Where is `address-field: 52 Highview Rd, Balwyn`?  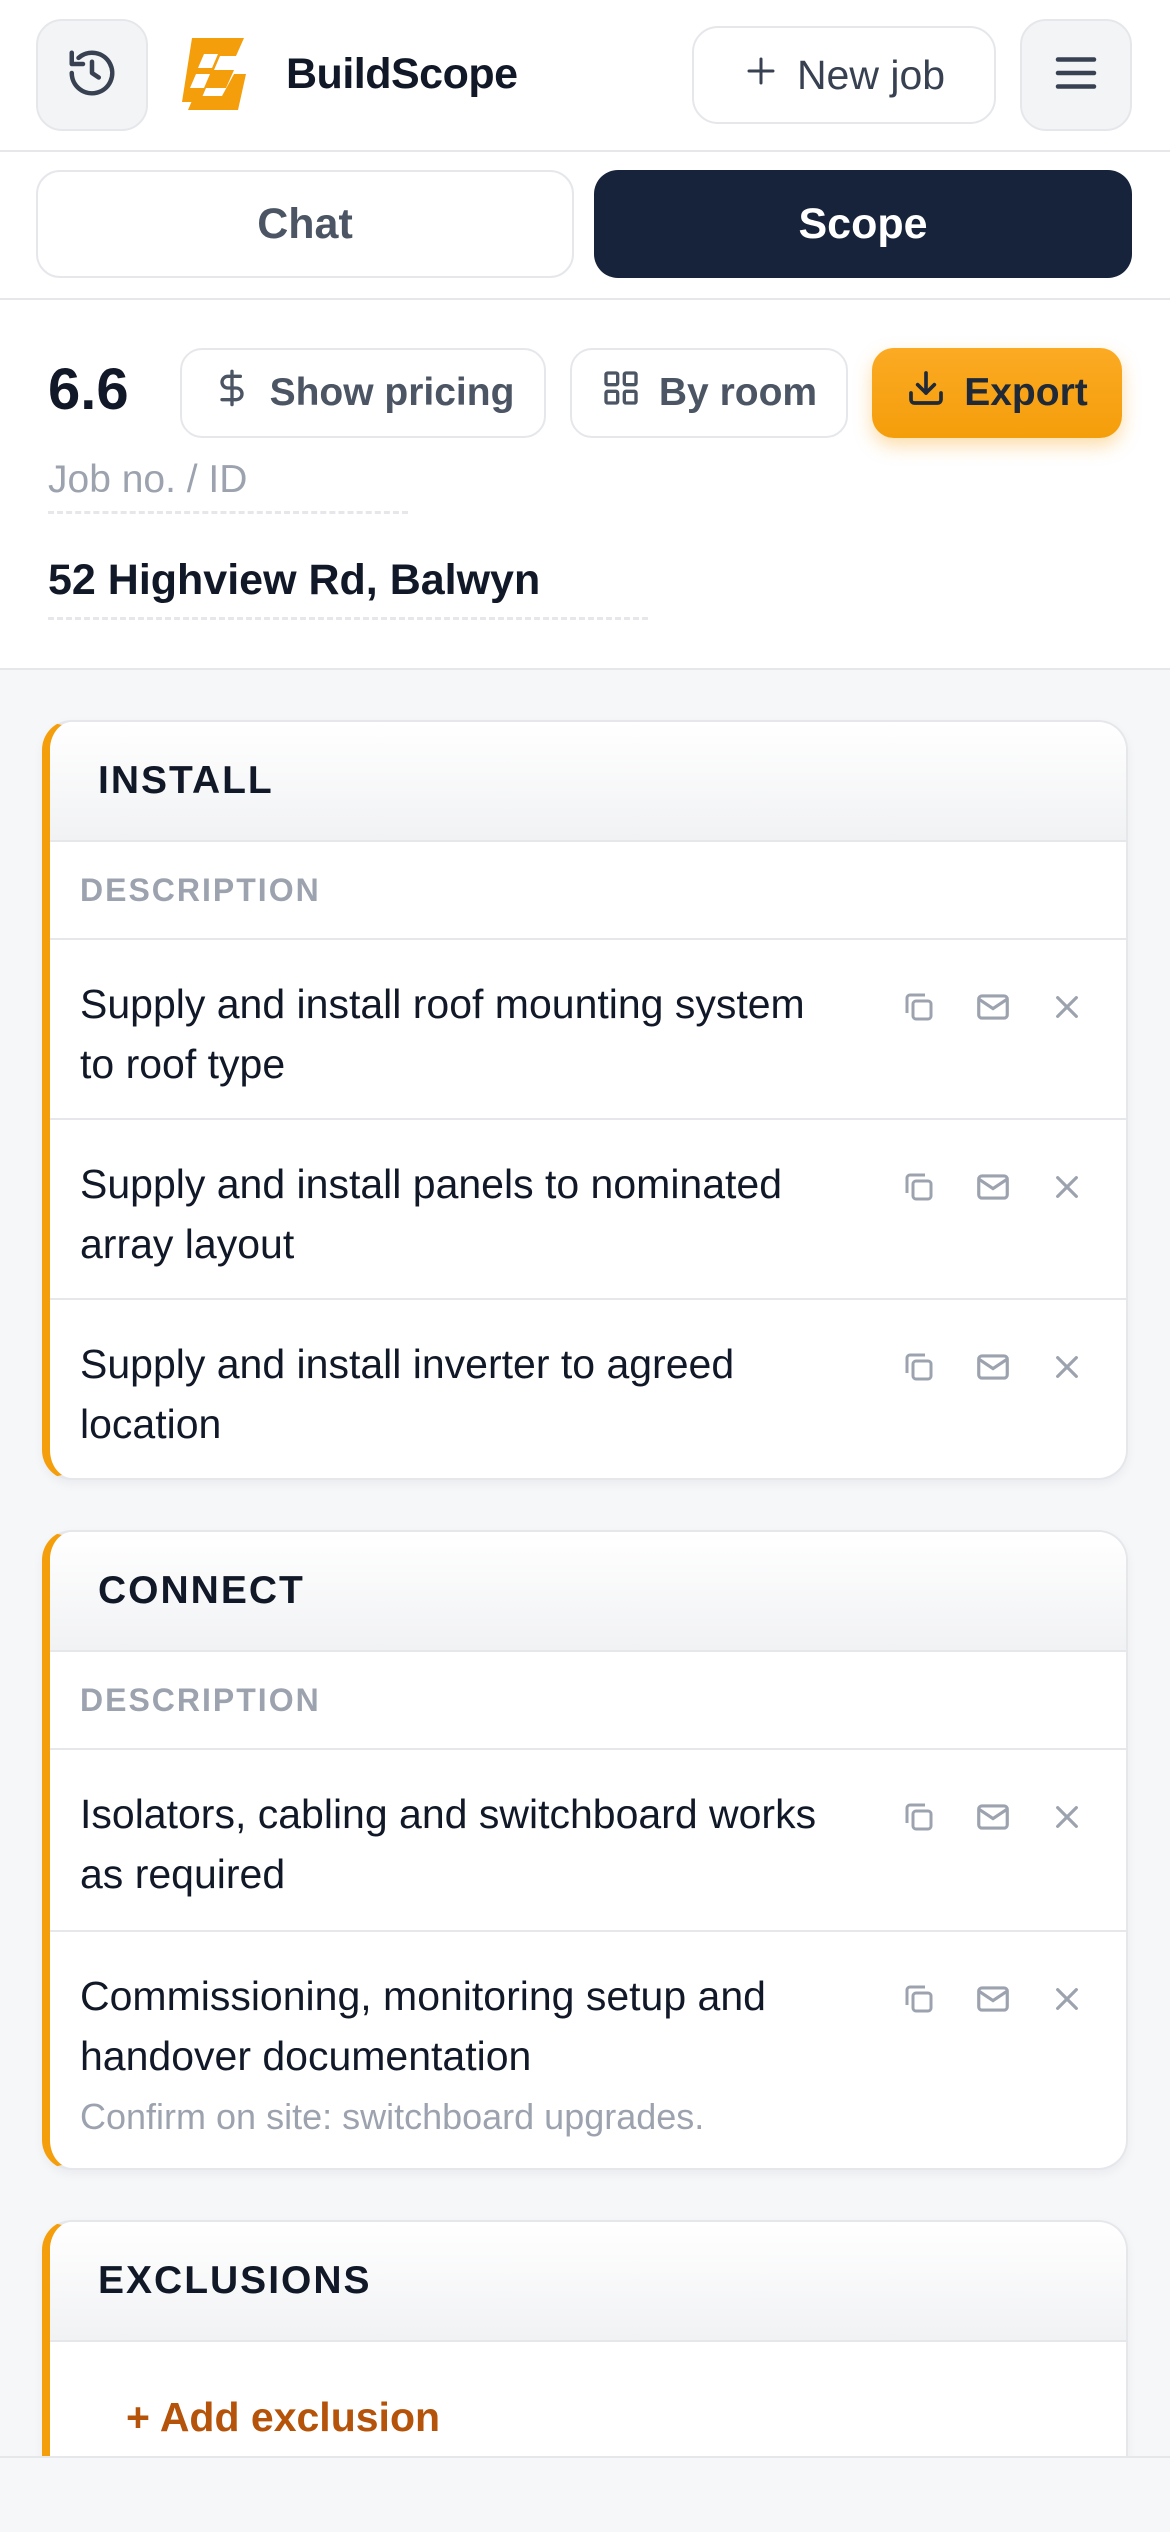 address-field: 52 Highview Rd, Balwyn is located at coordinates (348, 588).